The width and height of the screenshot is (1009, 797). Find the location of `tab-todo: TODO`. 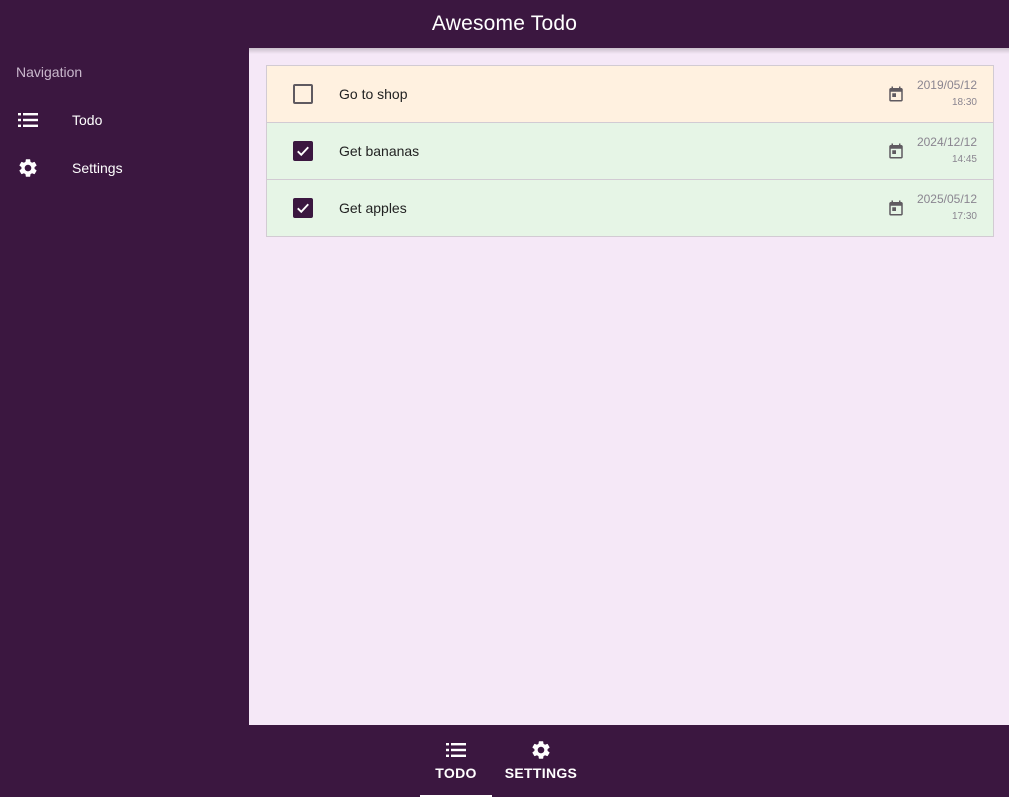

tab-todo: TODO is located at coordinates (456, 761).